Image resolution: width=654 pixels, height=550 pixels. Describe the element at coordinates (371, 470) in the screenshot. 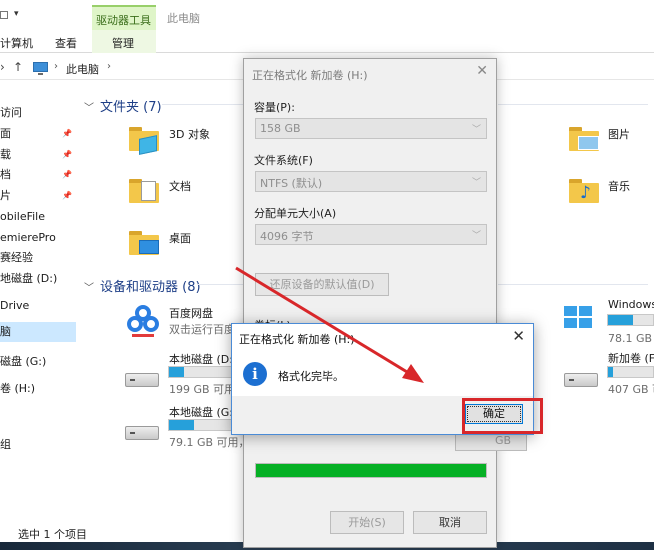

I see `format-progress-bar` at that location.